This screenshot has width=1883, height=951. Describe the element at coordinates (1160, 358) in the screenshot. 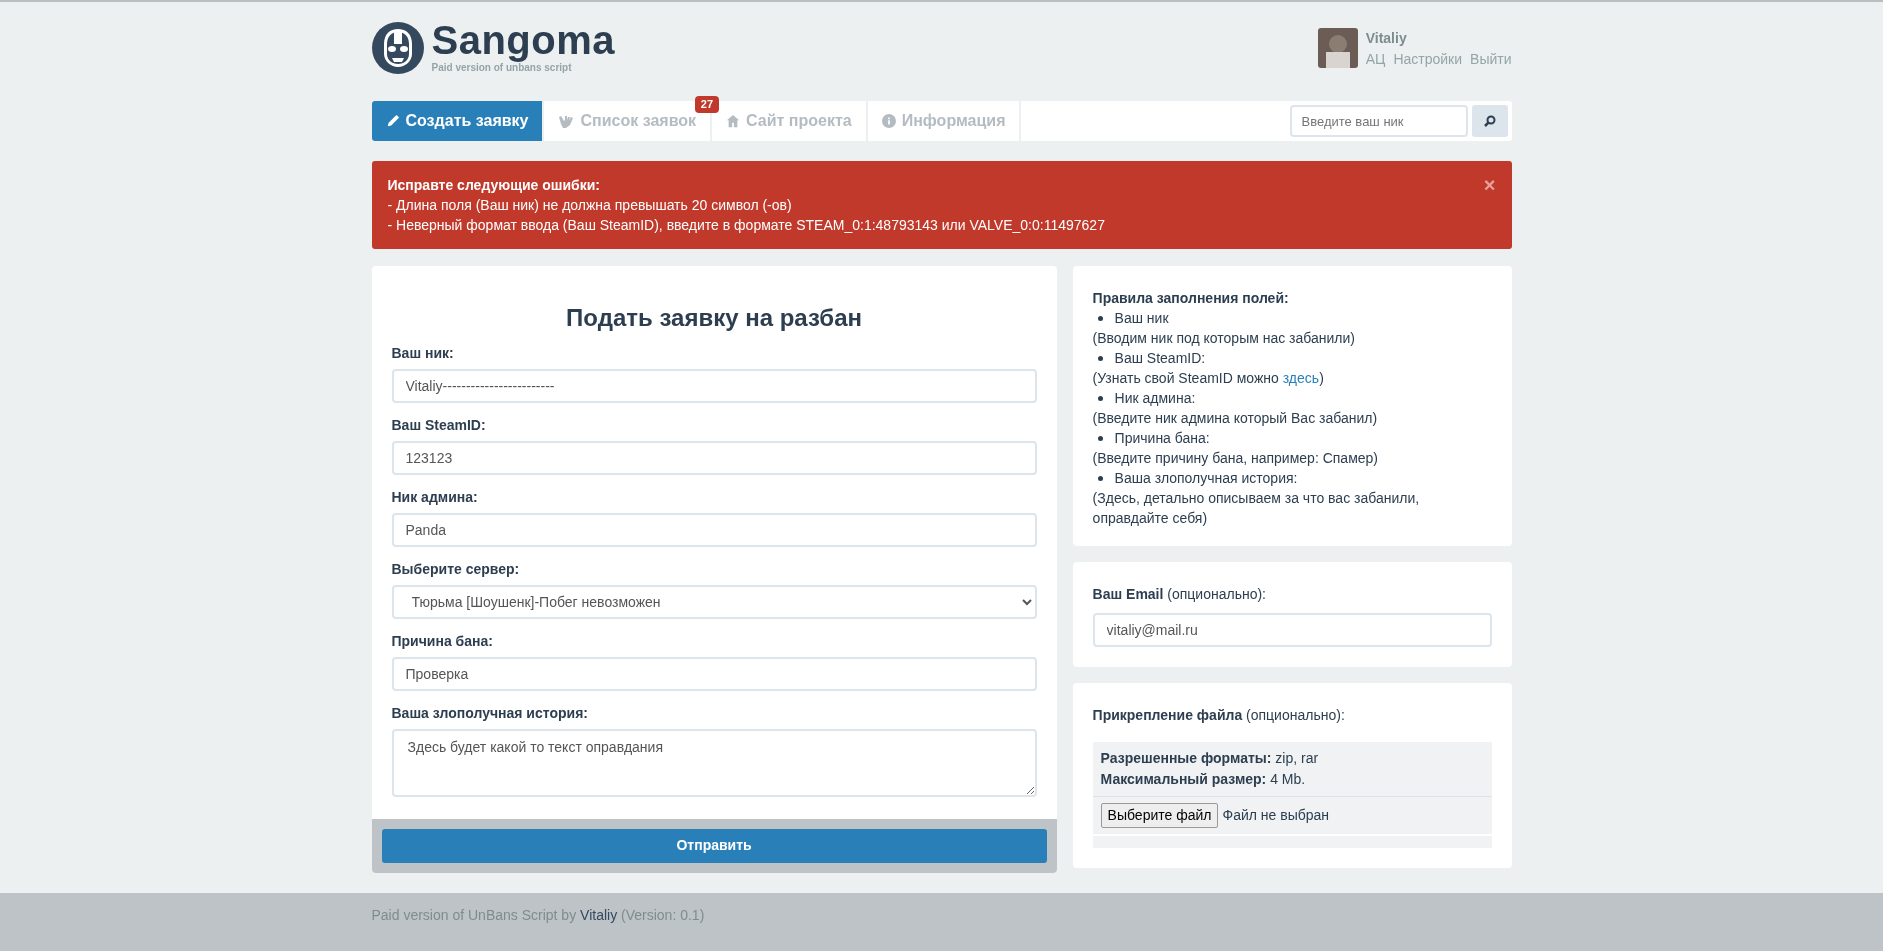

I see `rule-name: Ваш SteamID:` at that location.